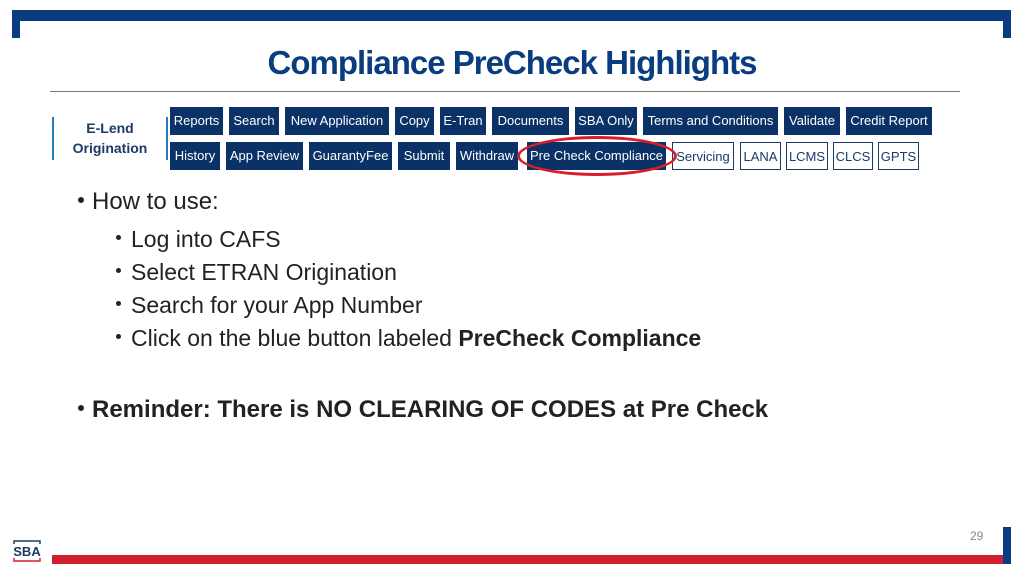 This screenshot has height=576, width=1024. Describe the element at coordinates (889, 121) in the screenshot. I see `credit-report-button: Credit Report` at that location.